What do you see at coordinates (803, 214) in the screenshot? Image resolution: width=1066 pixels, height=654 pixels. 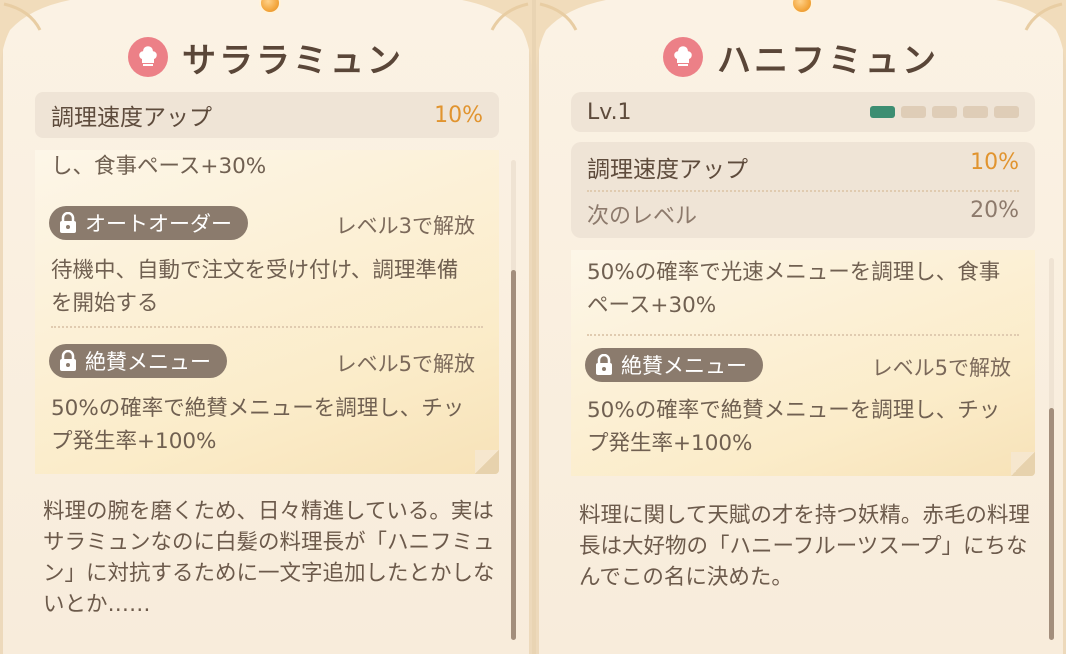 I see `next-level-row: 次のレベル 20%` at bounding box center [803, 214].